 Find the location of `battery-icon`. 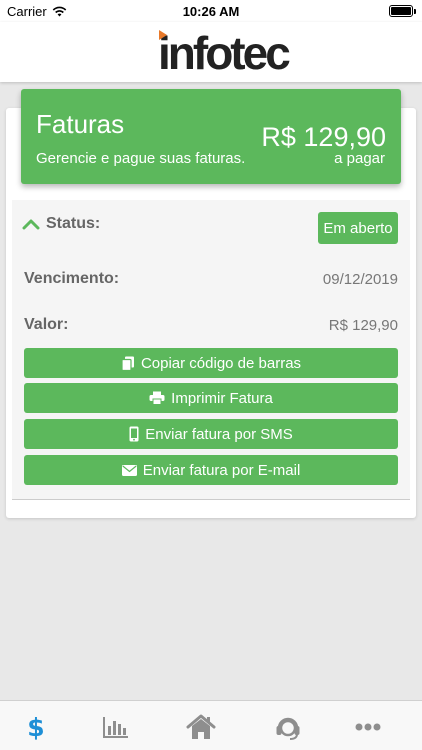

battery-icon is located at coordinates (402, 11).